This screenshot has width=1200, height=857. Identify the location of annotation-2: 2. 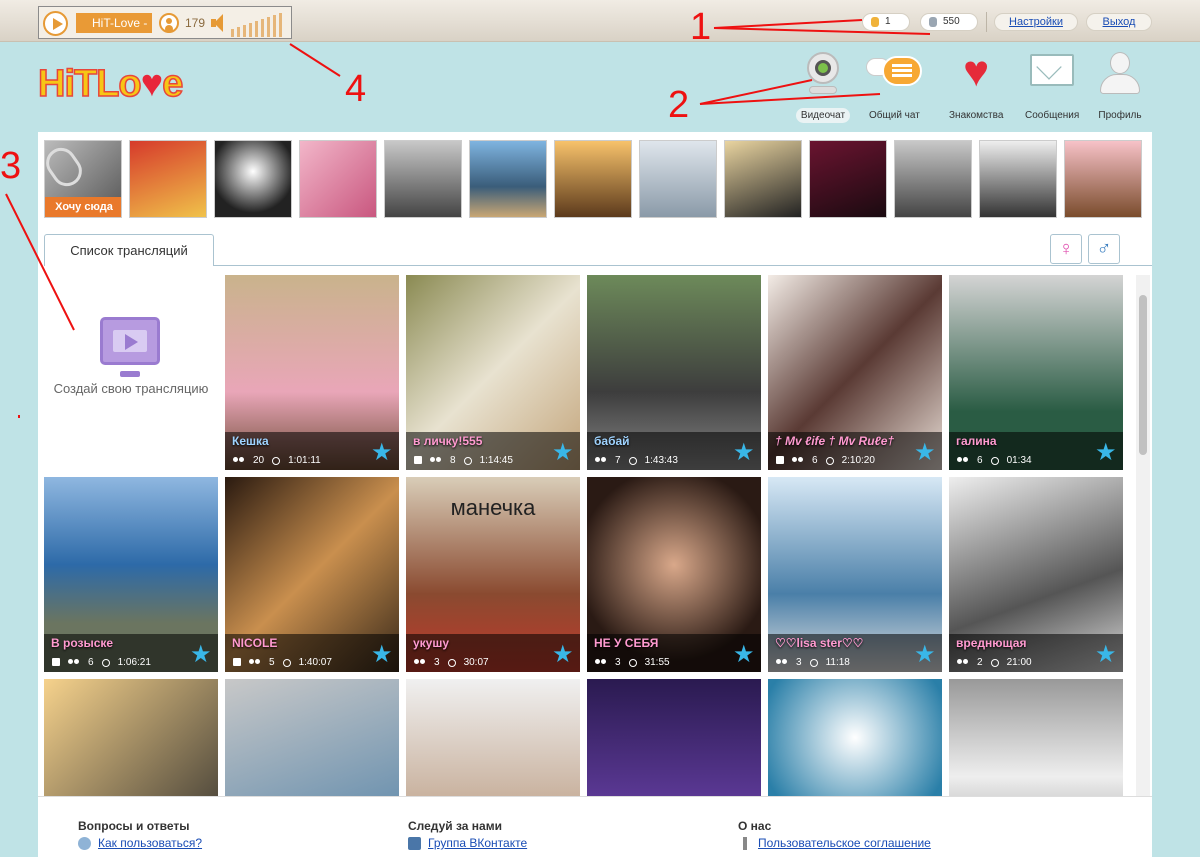
(679, 105).